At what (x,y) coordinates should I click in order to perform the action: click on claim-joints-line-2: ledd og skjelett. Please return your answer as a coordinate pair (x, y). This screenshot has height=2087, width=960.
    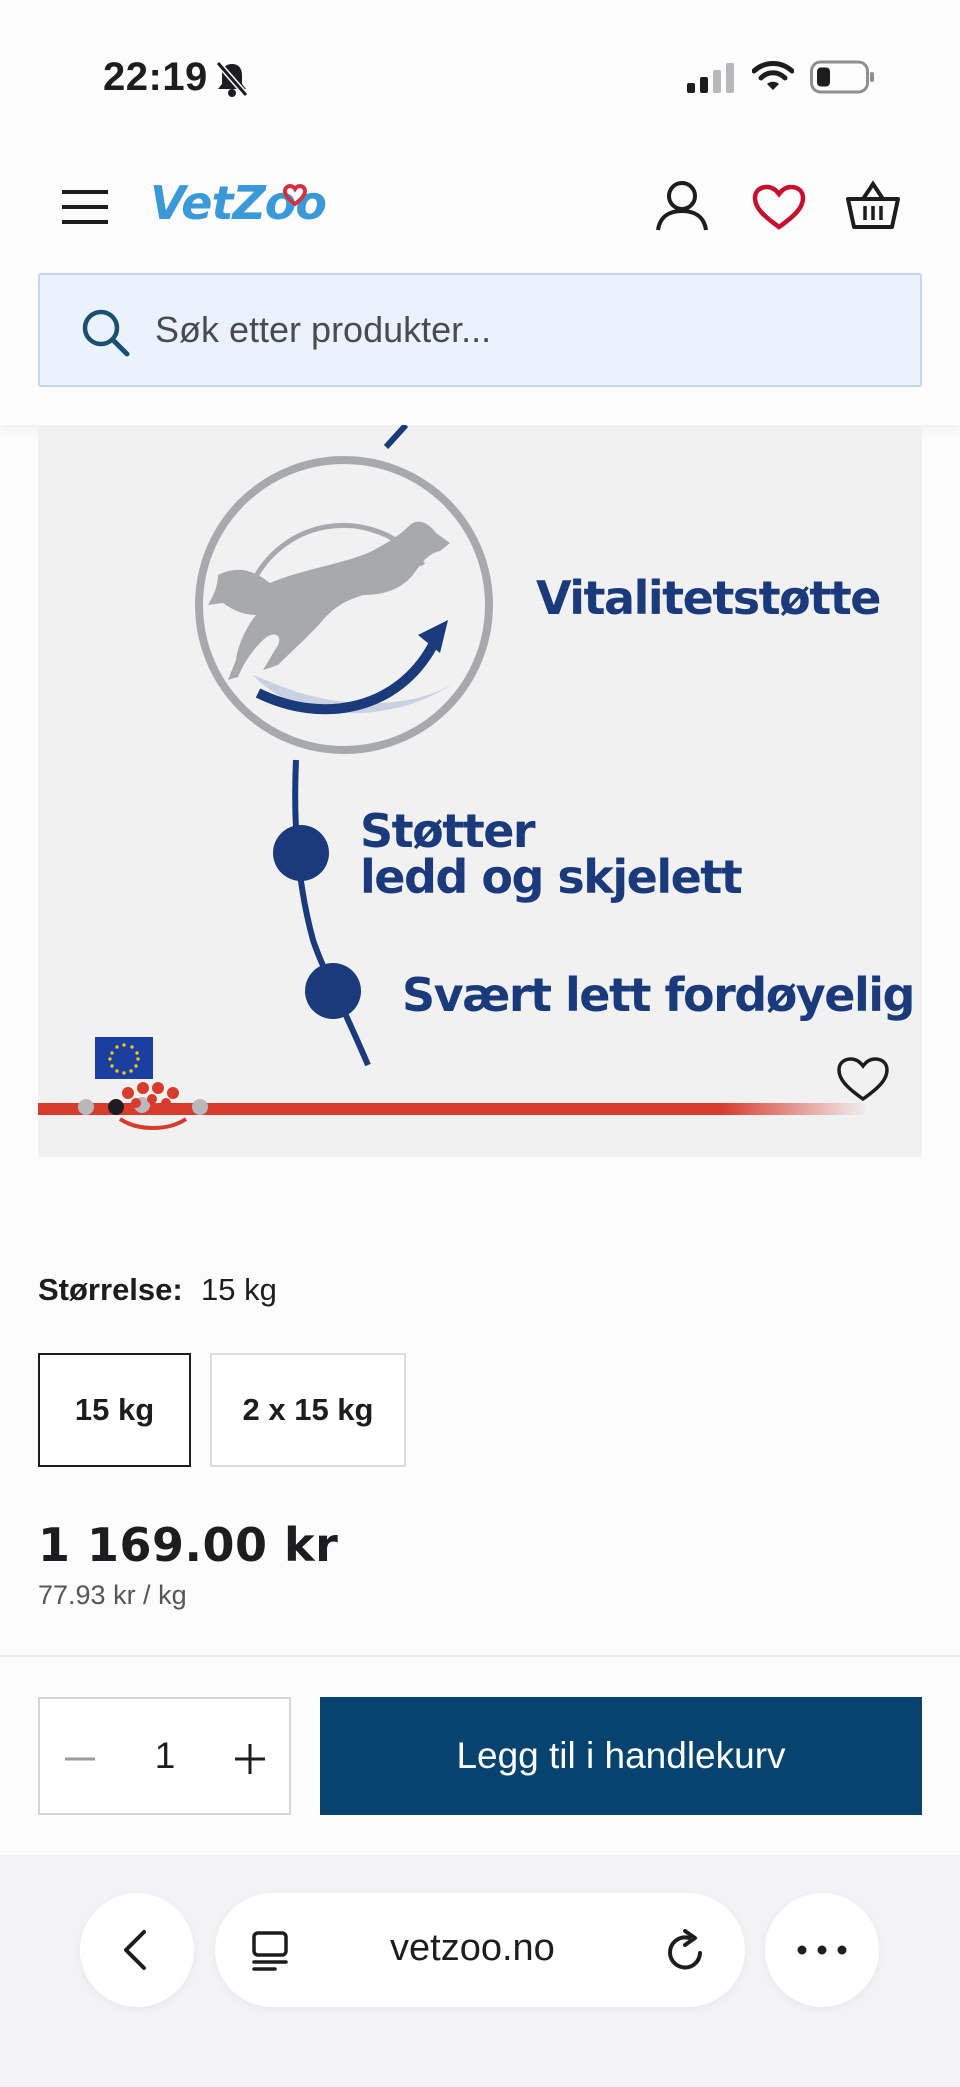
    Looking at the image, I should click on (551, 877).